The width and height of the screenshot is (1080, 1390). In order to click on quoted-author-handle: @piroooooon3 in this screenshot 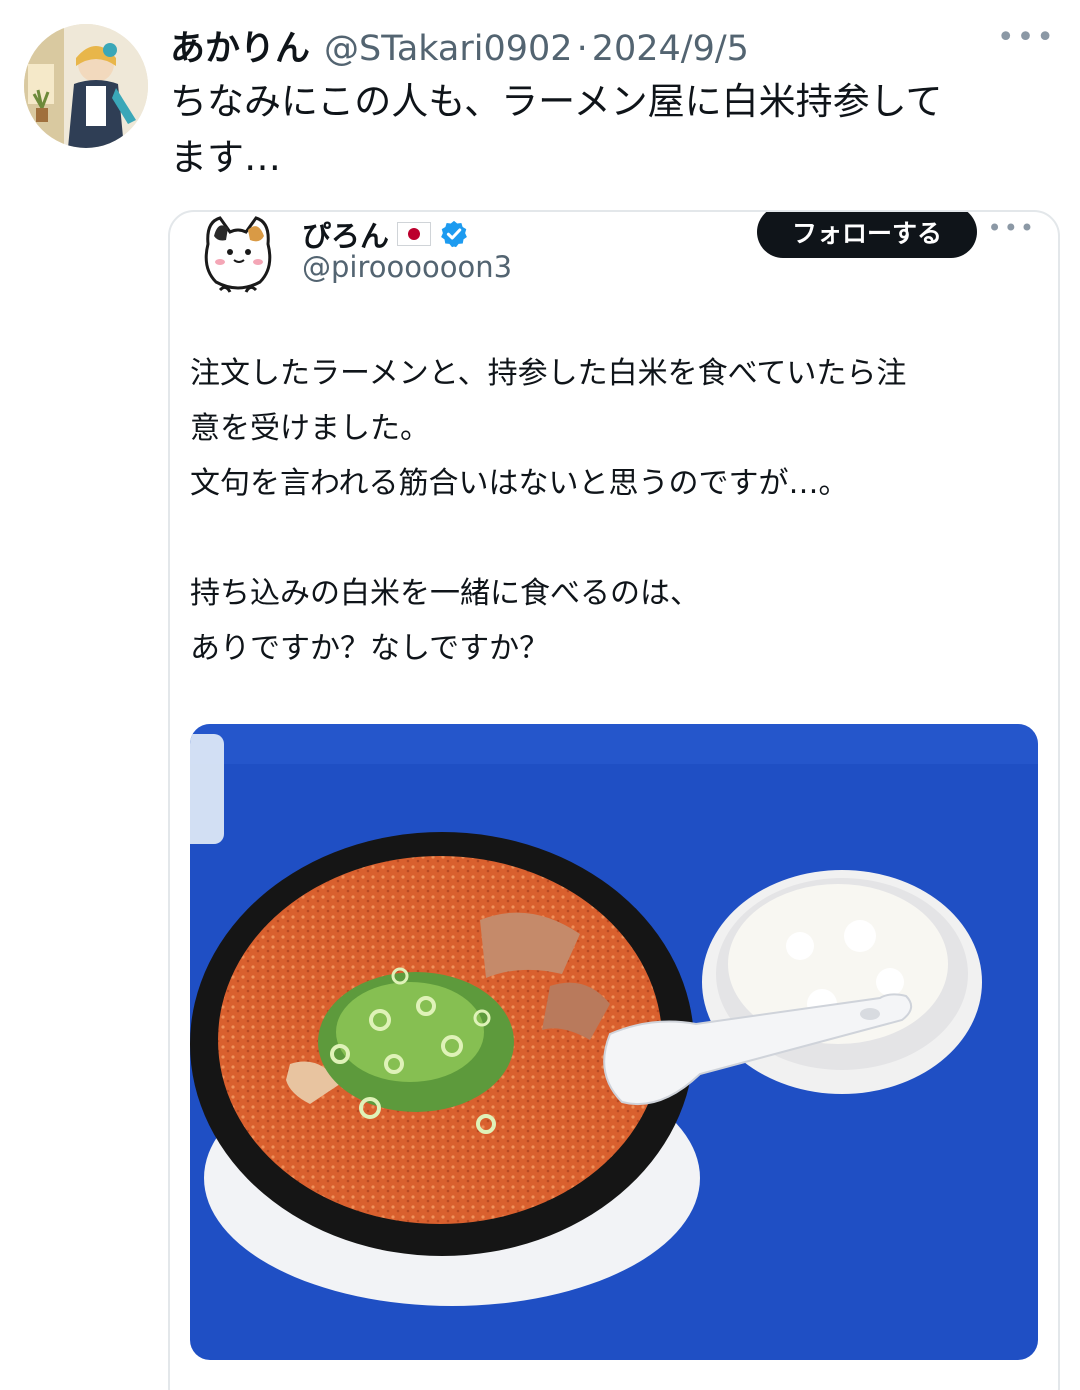, I will do `click(407, 267)`.